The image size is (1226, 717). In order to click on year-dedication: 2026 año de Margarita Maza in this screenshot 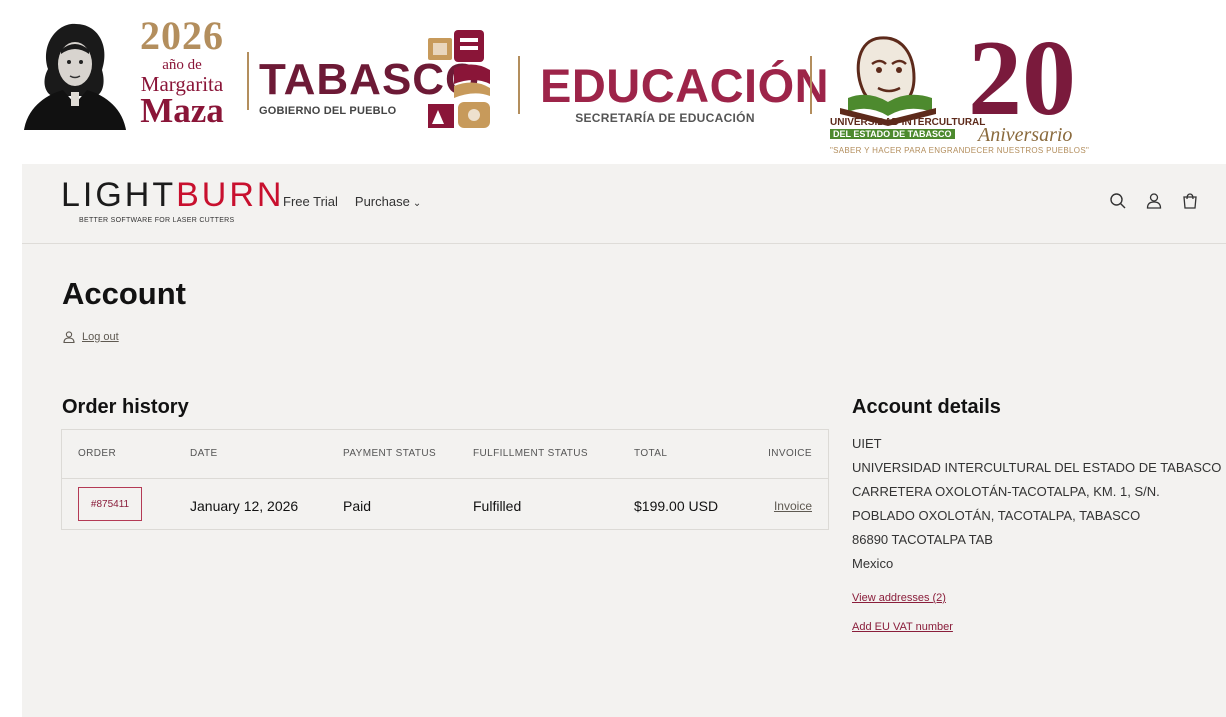, I will do `click(182, 71)`.